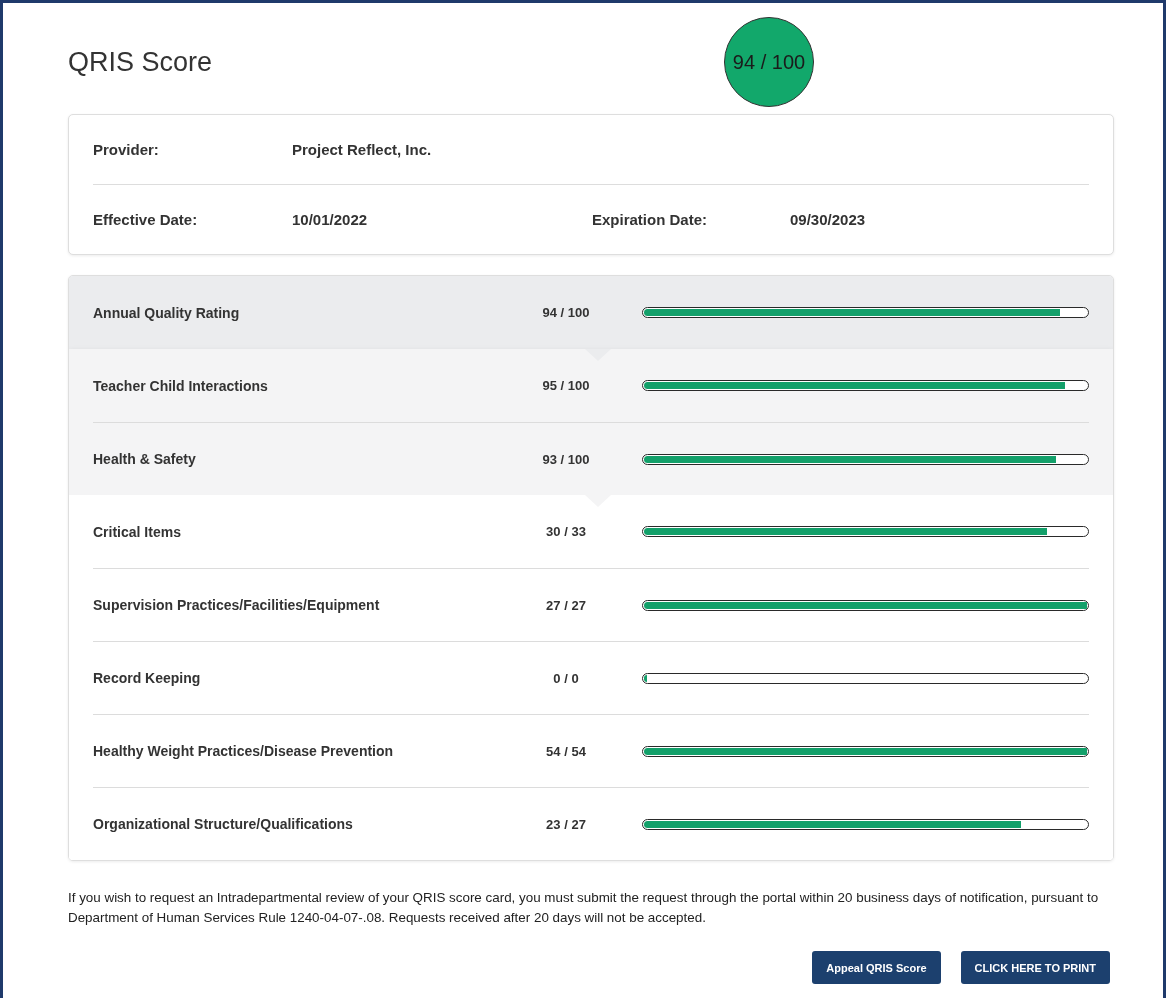 The width and height of the screenshot is (1166, 998). Describe the element at coordinates (1035, 967) in the screenshot. I see `action-button: CLICK HERE TO PRINT` at that location.